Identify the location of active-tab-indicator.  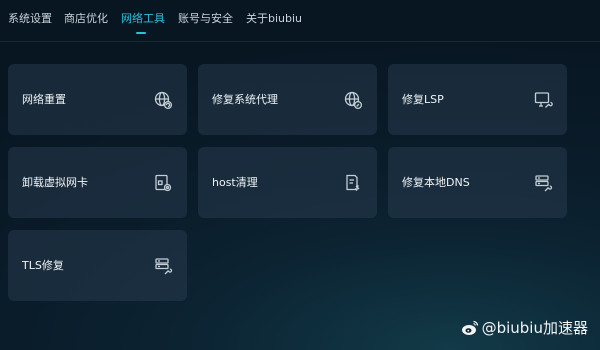
(141, 33).